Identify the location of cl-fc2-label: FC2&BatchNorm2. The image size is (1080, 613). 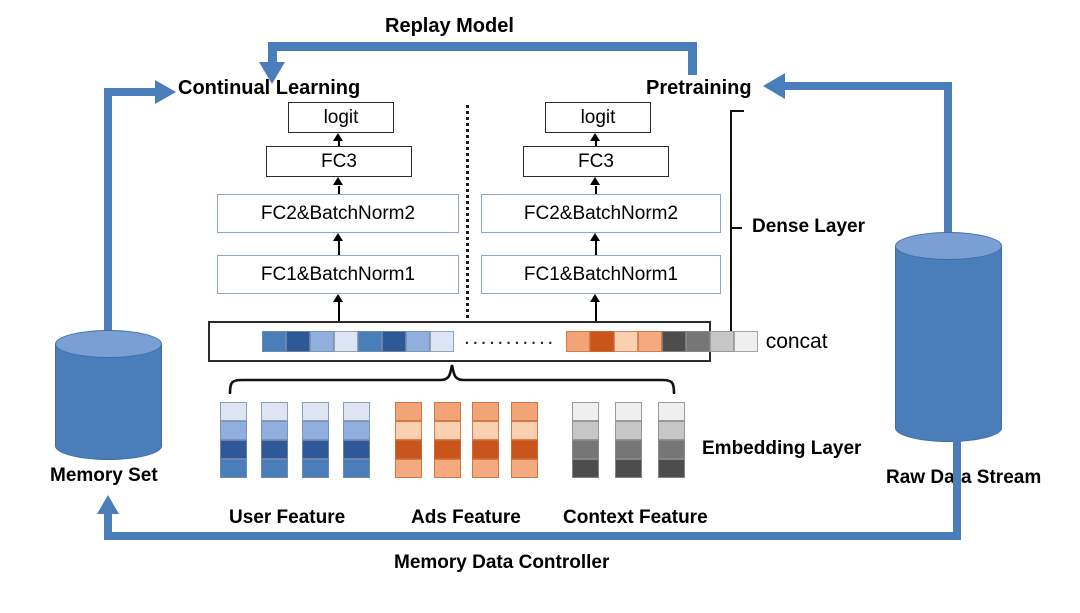
(338, 213).